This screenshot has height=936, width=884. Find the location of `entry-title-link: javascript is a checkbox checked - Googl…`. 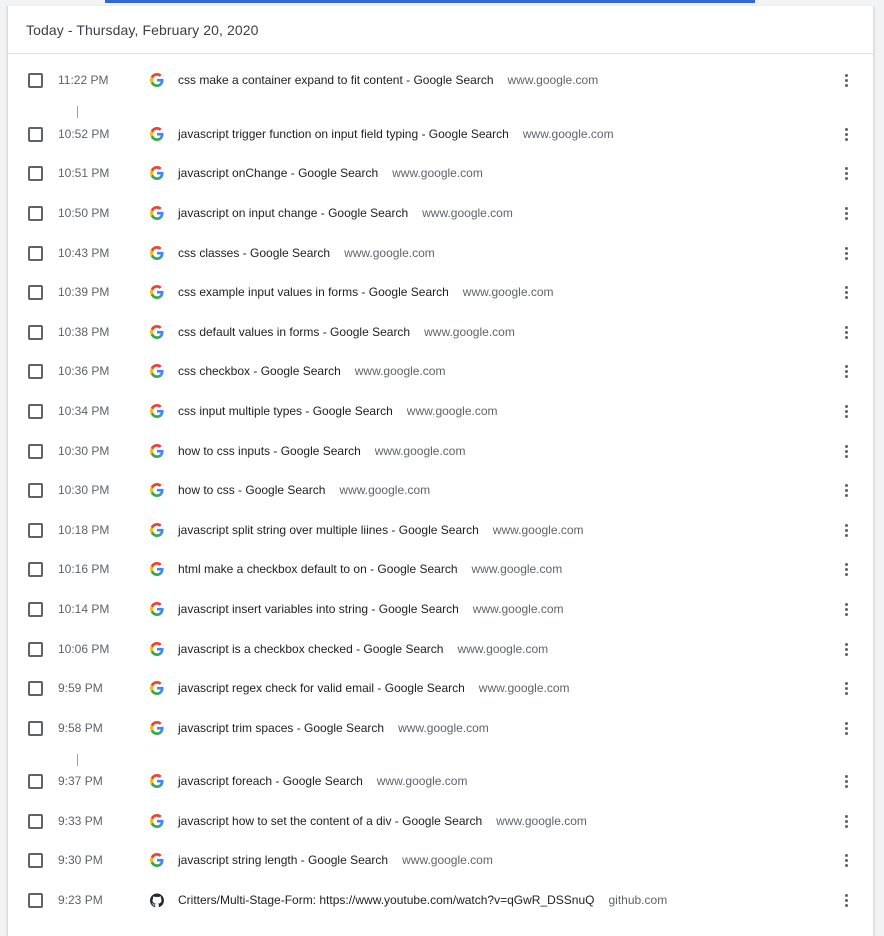

entry-title-link: javascript is a checkbox checked - Googl… is located at coordinates (310, 649).